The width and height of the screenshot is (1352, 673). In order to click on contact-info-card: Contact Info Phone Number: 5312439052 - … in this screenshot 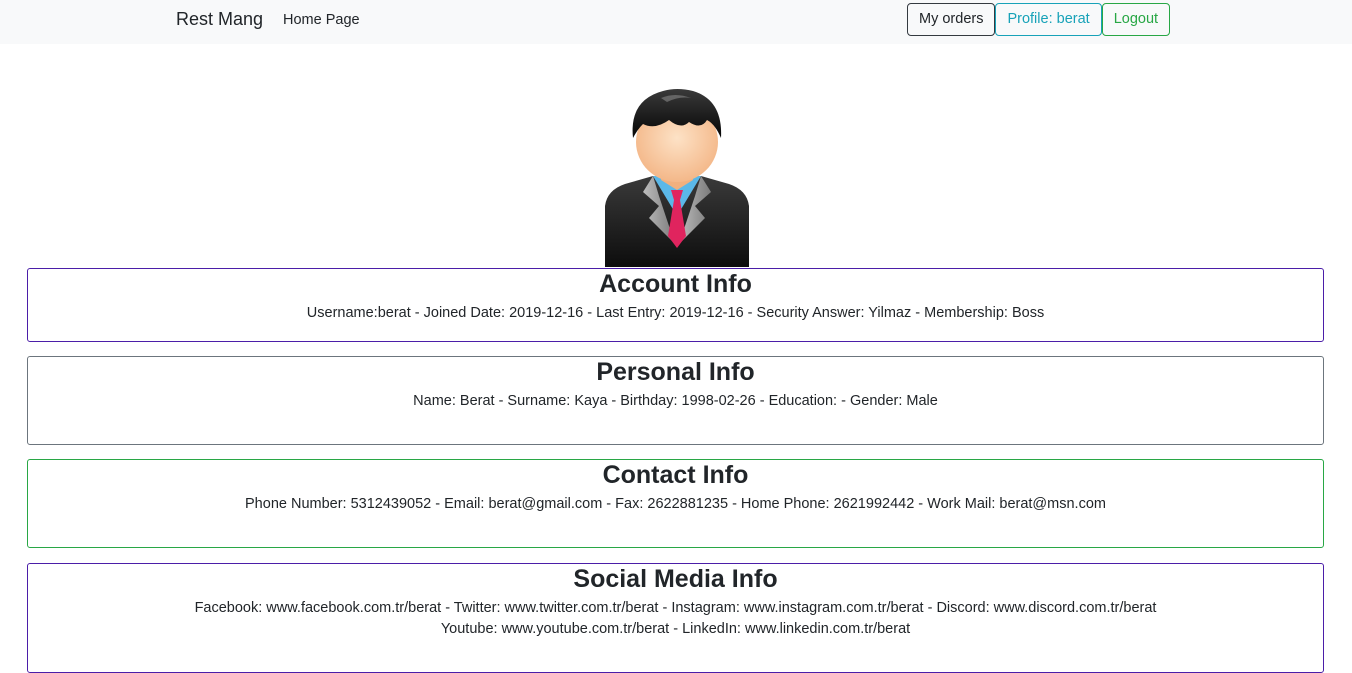, I will do `click(675, 503)`.